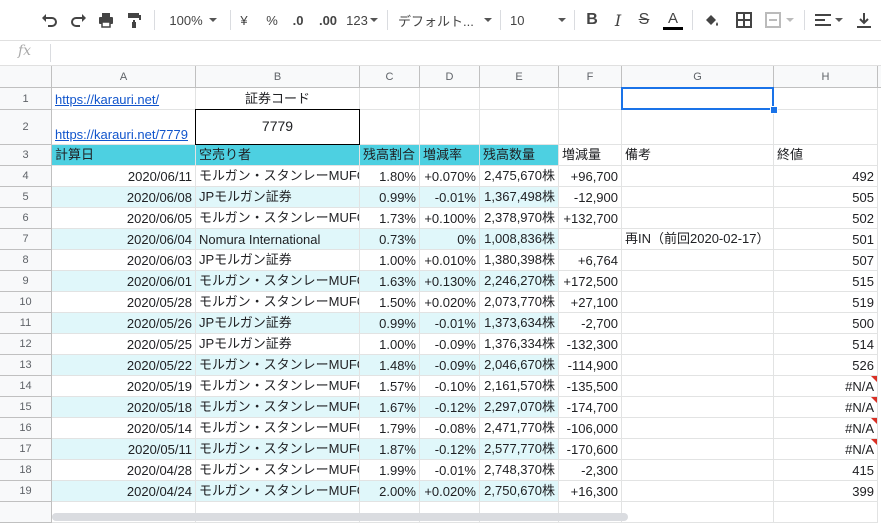 Image resolution: width=881 pixels, height=525 pixels. I want to click on column-header-e: E, so click(519, 77).